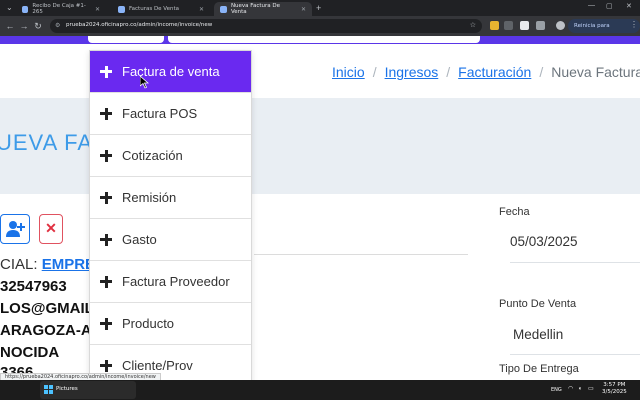  I want to click on minimize-icon: —, so click(591, 5).